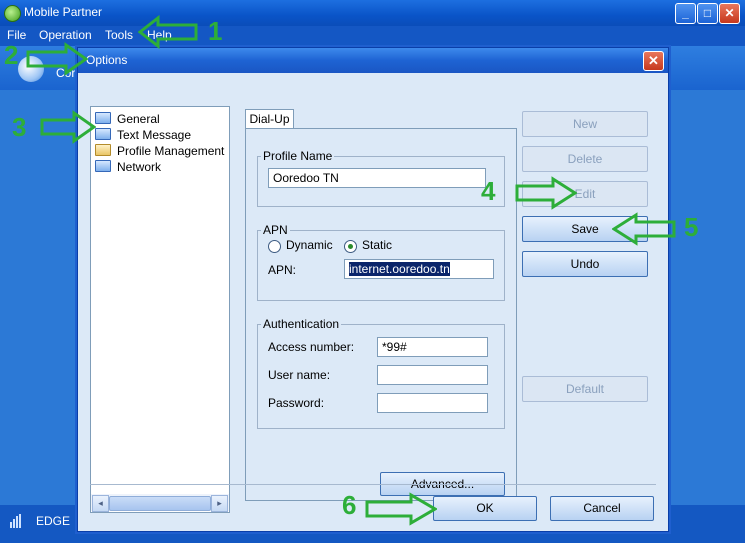  What do you see at coordinates (585, 124) in the screenshot?
I see `new-button: New` at bounding box center [585, 124].